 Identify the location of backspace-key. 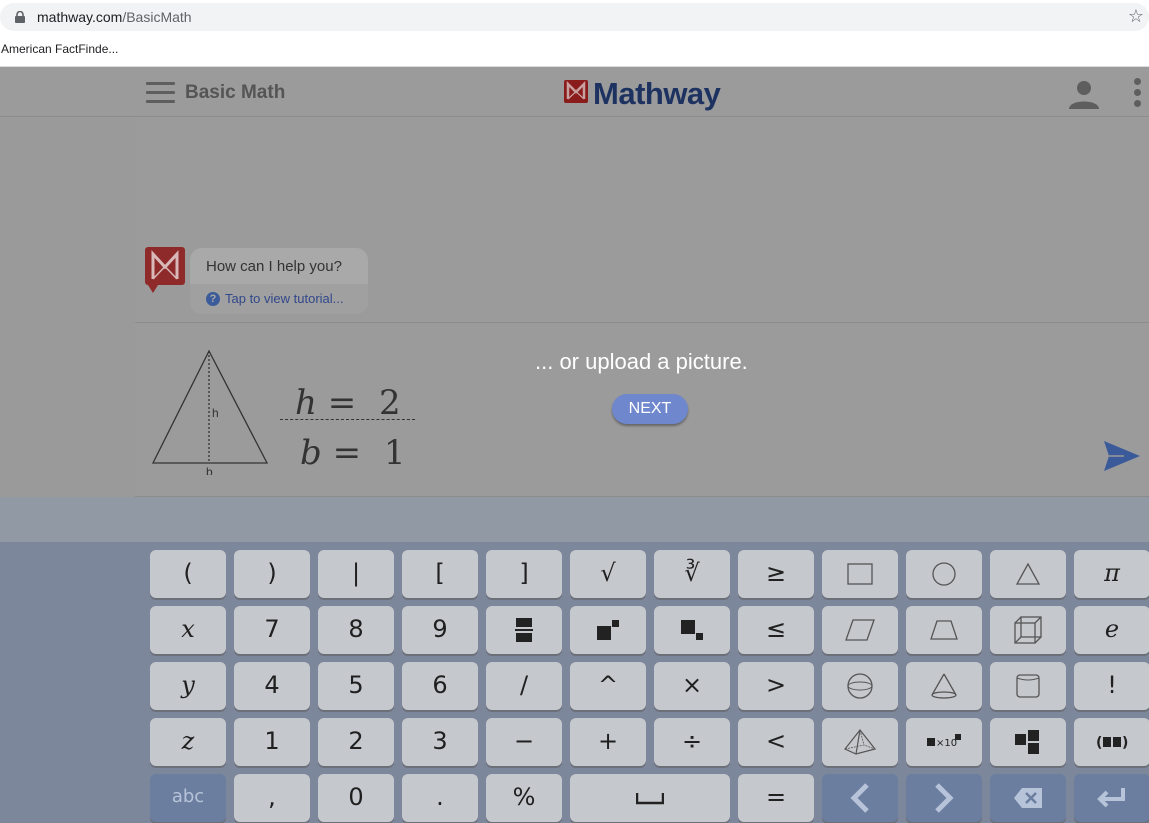
(1028, 798).